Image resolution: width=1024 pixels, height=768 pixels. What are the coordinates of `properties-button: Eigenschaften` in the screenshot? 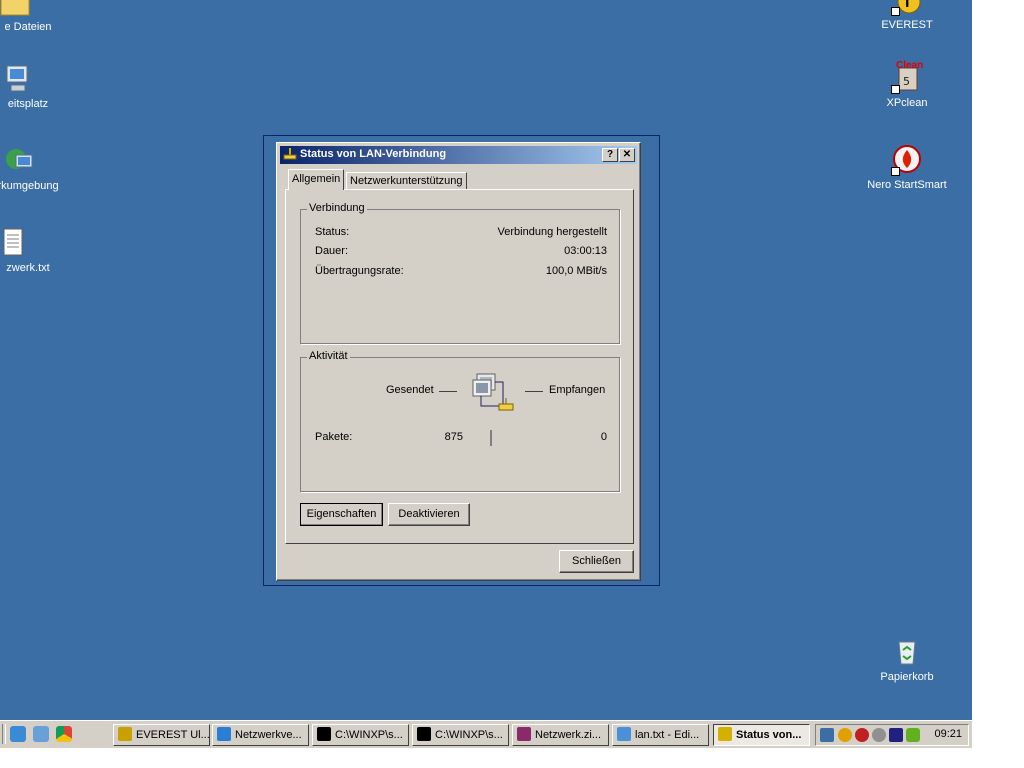 It's located at (341, 514).